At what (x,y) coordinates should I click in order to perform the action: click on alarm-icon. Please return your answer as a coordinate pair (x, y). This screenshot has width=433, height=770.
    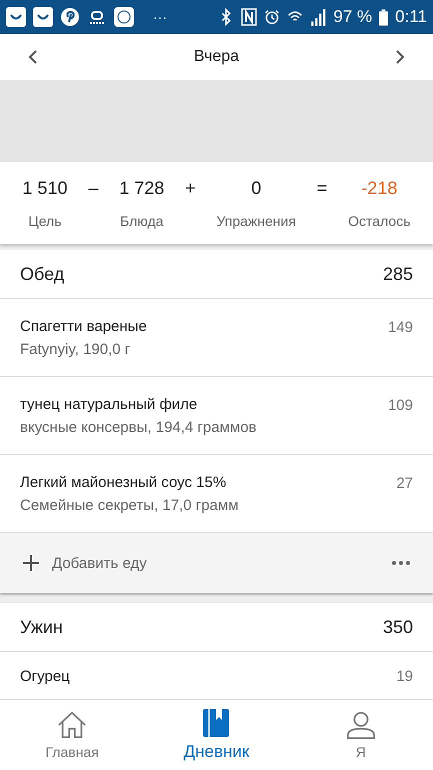
    Looking at the image, I should click on (272, 17).